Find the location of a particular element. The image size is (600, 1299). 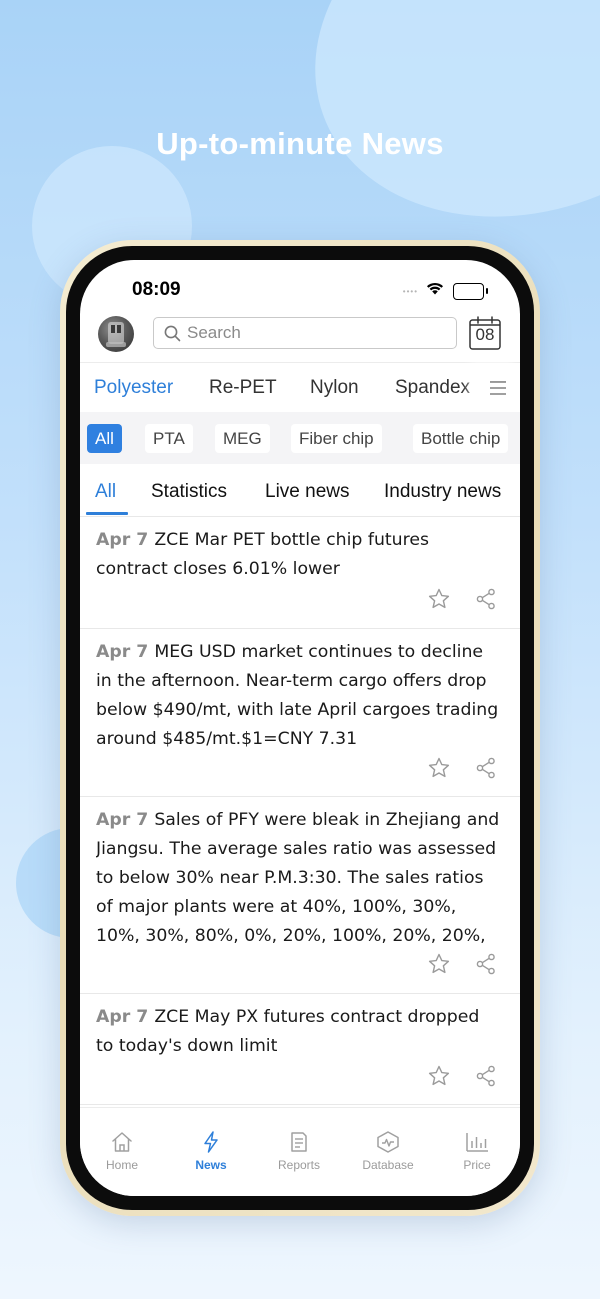

nav-label: Reports is located at coordinates (299, 1165).